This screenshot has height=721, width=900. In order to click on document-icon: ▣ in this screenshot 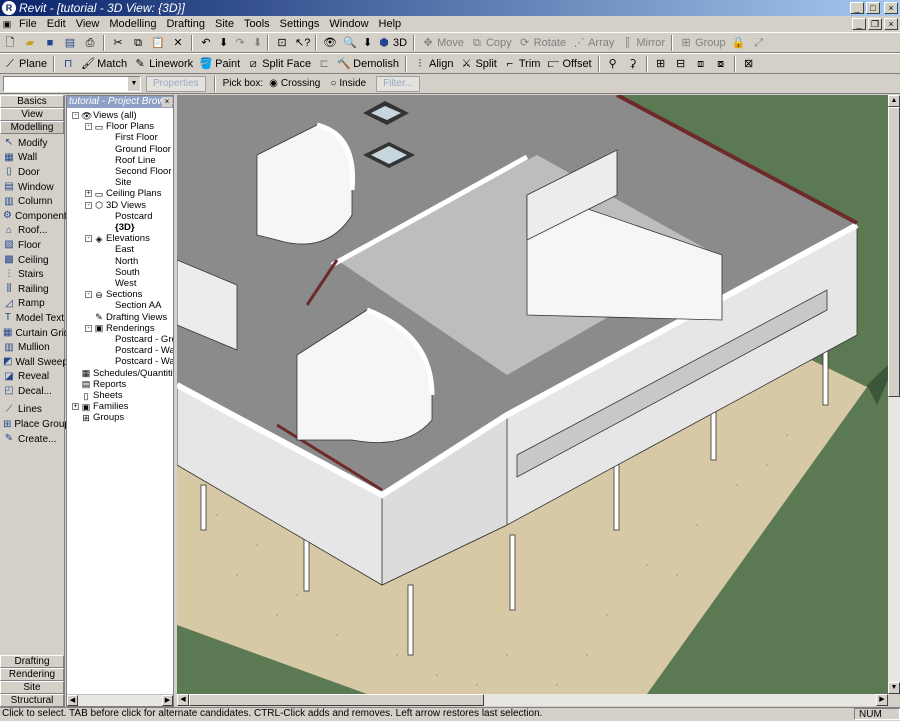, I will do `click(7, 24)`.